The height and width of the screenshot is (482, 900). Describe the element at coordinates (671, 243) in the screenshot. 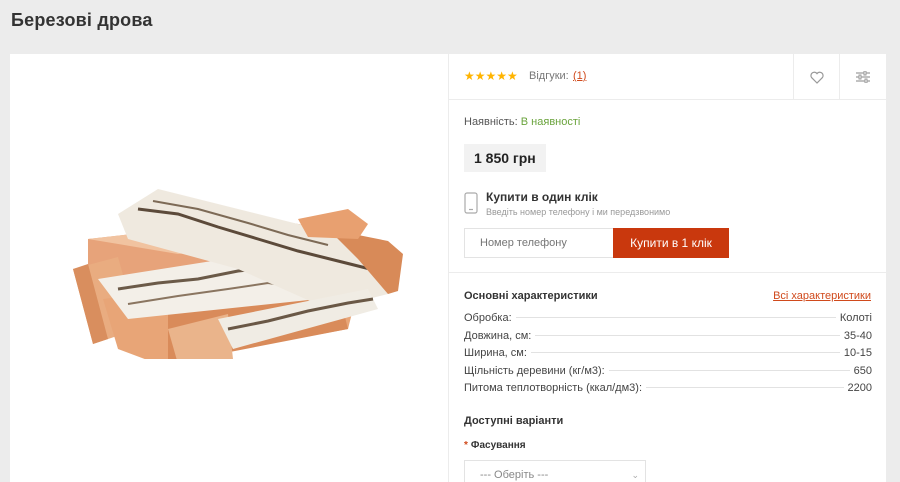

I see `buy-one-click-button: Купити в 1 клік` at that location.